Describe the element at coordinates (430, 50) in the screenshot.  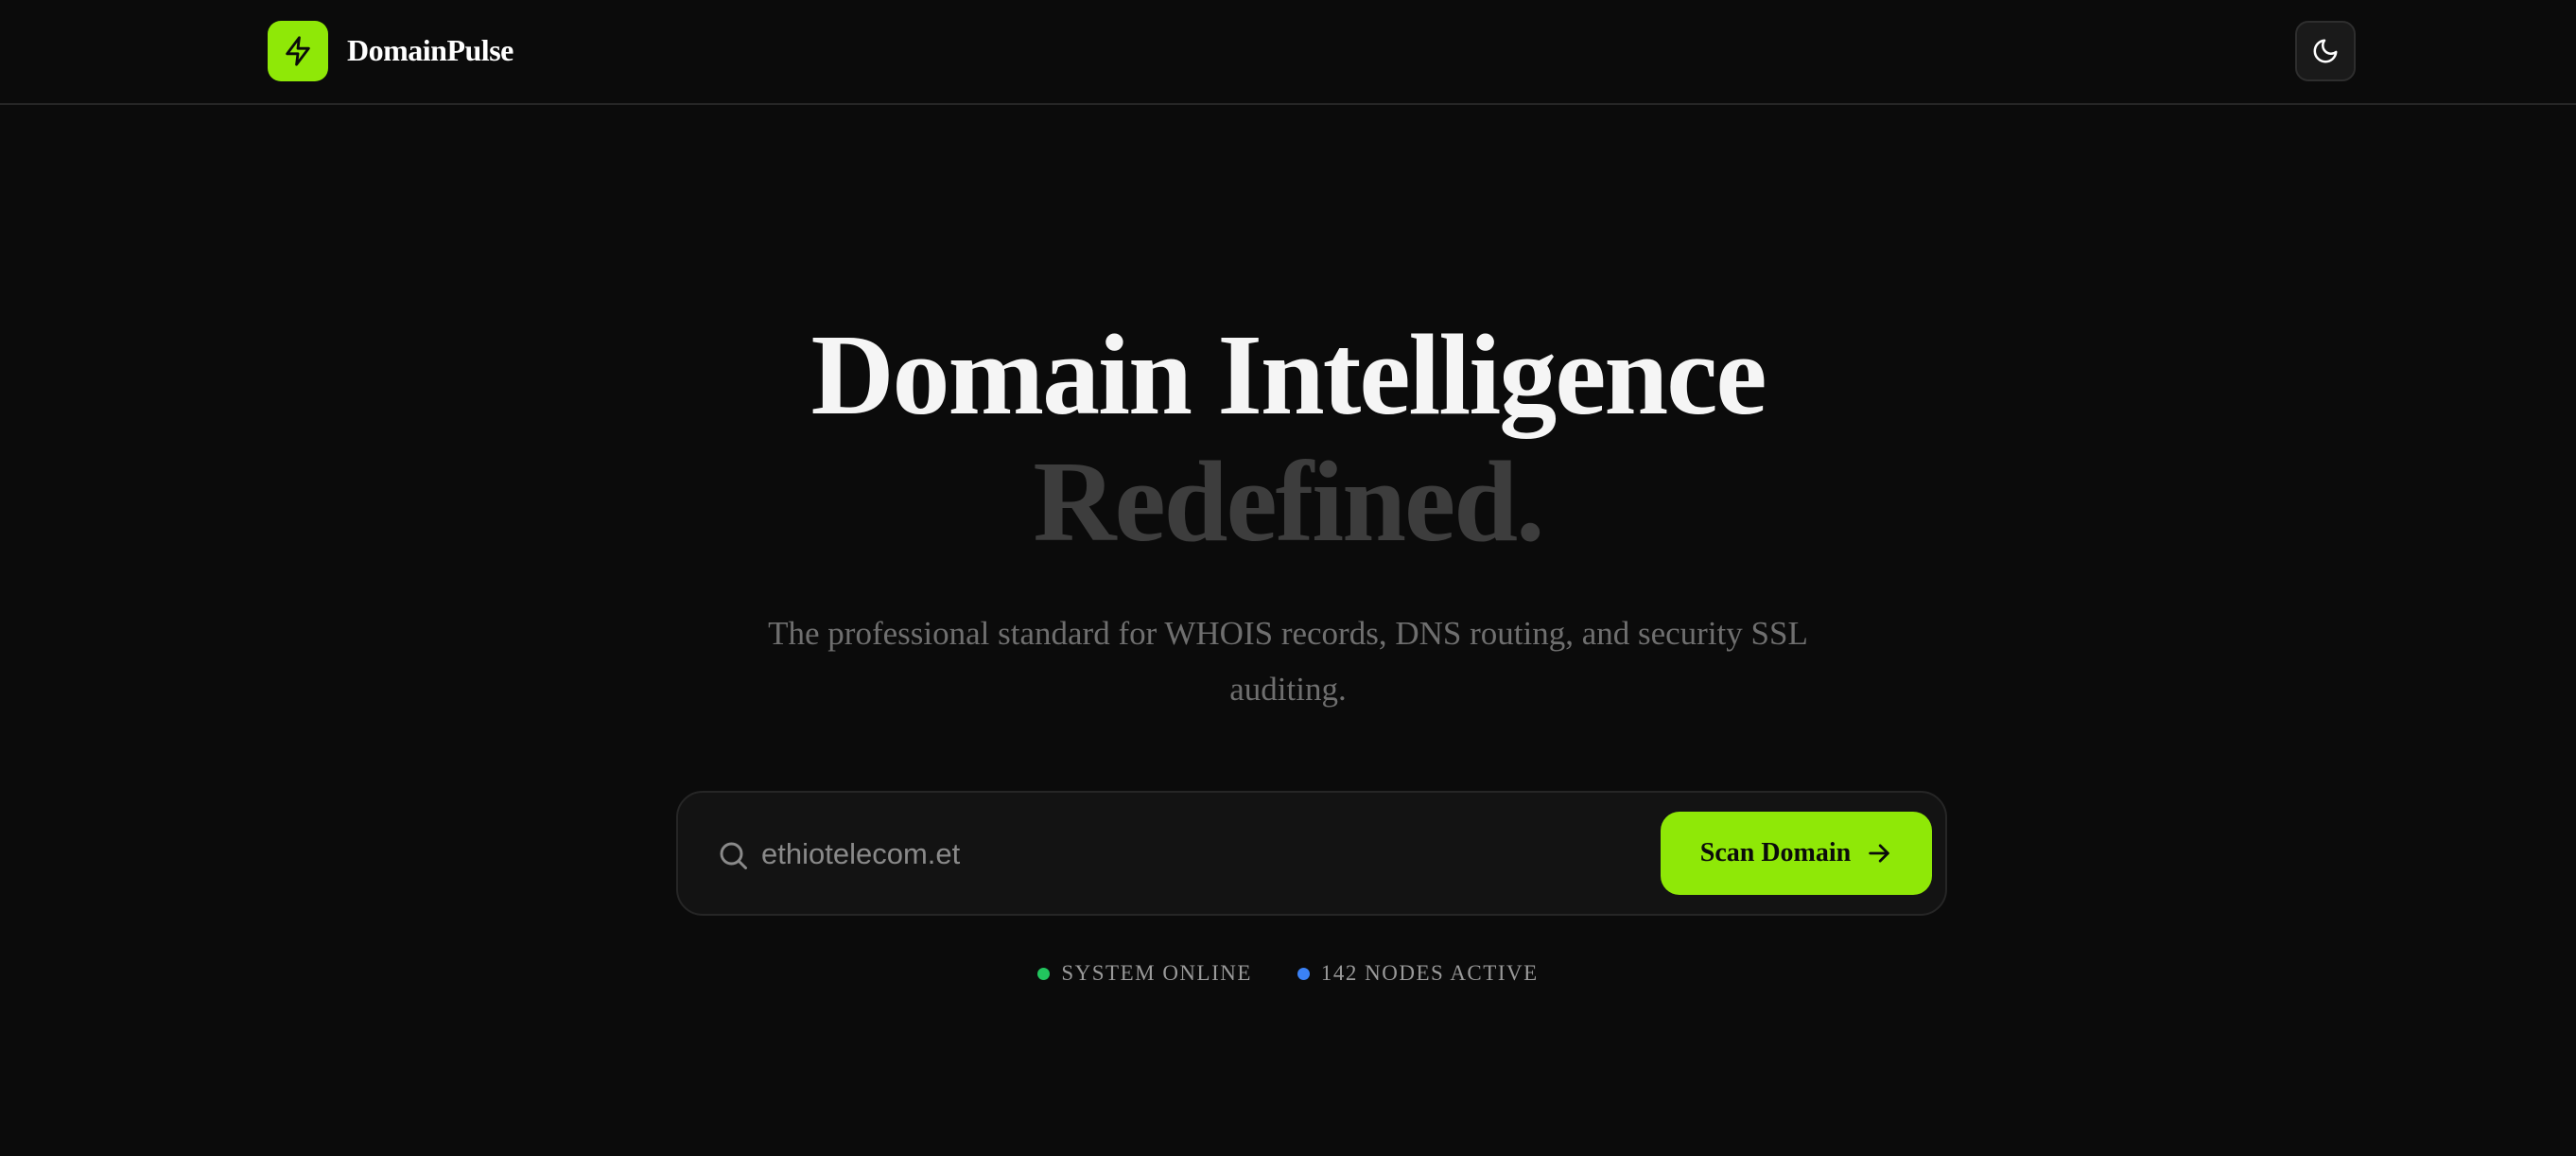
I see `brand-name: DomainPulse` at that location.